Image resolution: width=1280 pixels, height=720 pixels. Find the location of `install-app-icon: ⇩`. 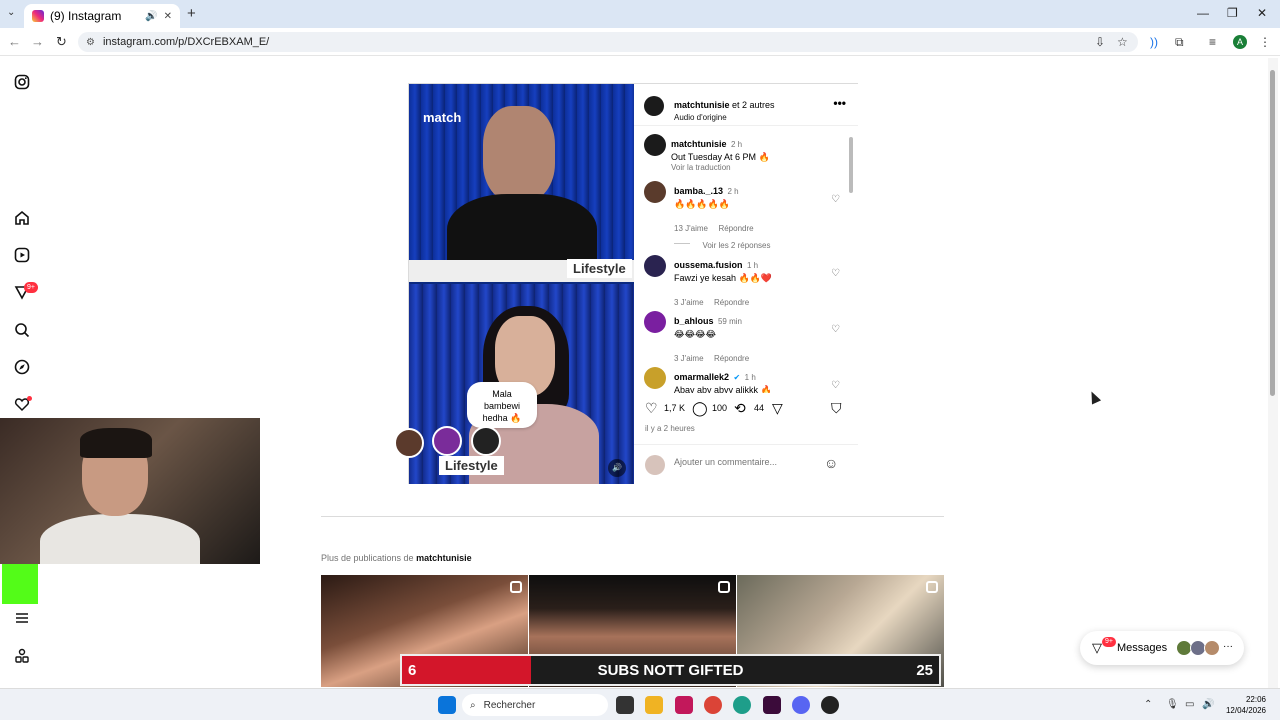

install-app-icon: ⇩ is located at coordinates (1100, 42).